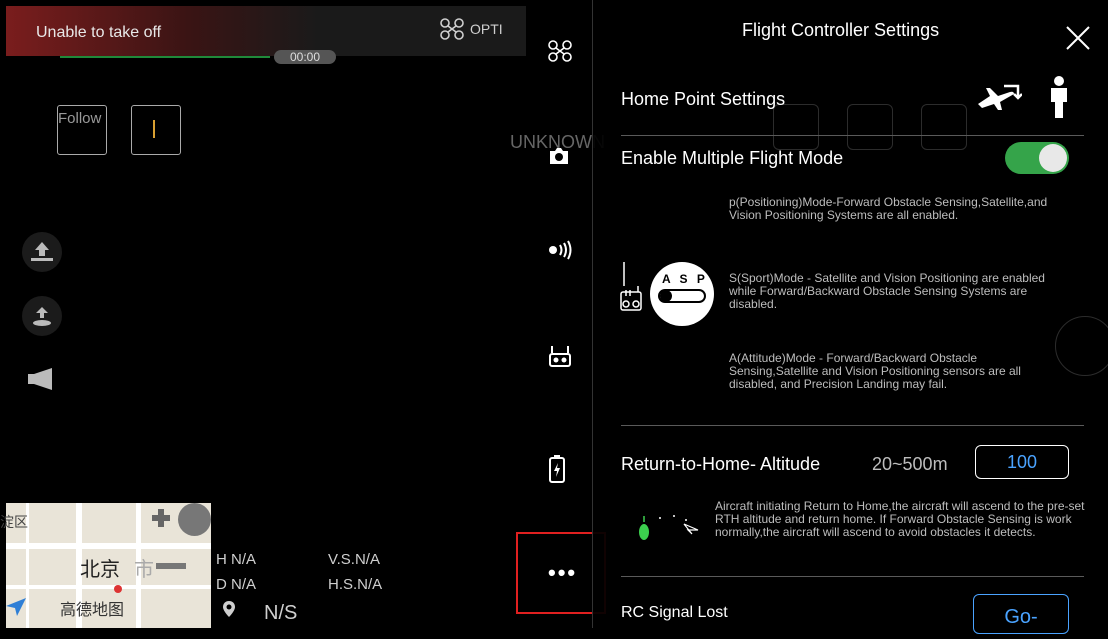 The height and width of the screenshot is (639, 1108). I want to click on navigation-arrow-icon, so click(16, 609).